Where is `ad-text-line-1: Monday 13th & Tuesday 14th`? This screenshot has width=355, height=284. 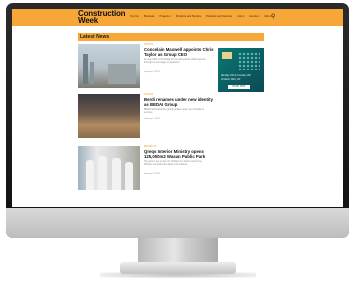
ad-text-line-1: Monday 13th & Tuesday 14th is located at coordinates (236, 76).